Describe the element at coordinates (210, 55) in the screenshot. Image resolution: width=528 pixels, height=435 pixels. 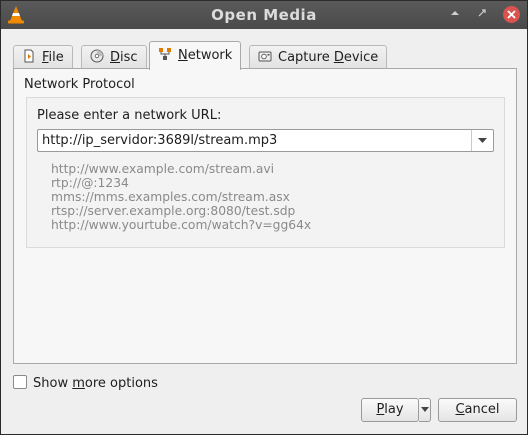
I see `tab-network-label: etwork` at that location.